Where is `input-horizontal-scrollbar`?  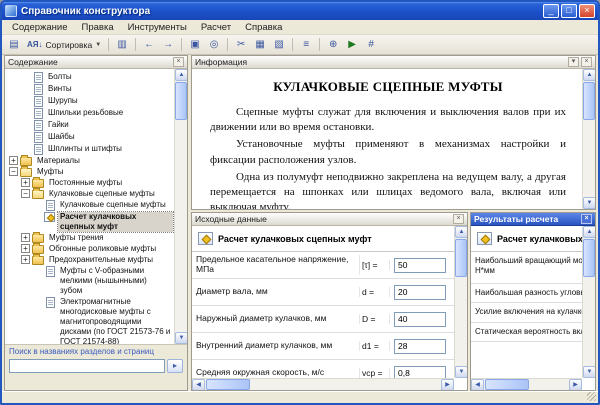
input-horizontal-scrollbar is located at coordinates (323, 384).